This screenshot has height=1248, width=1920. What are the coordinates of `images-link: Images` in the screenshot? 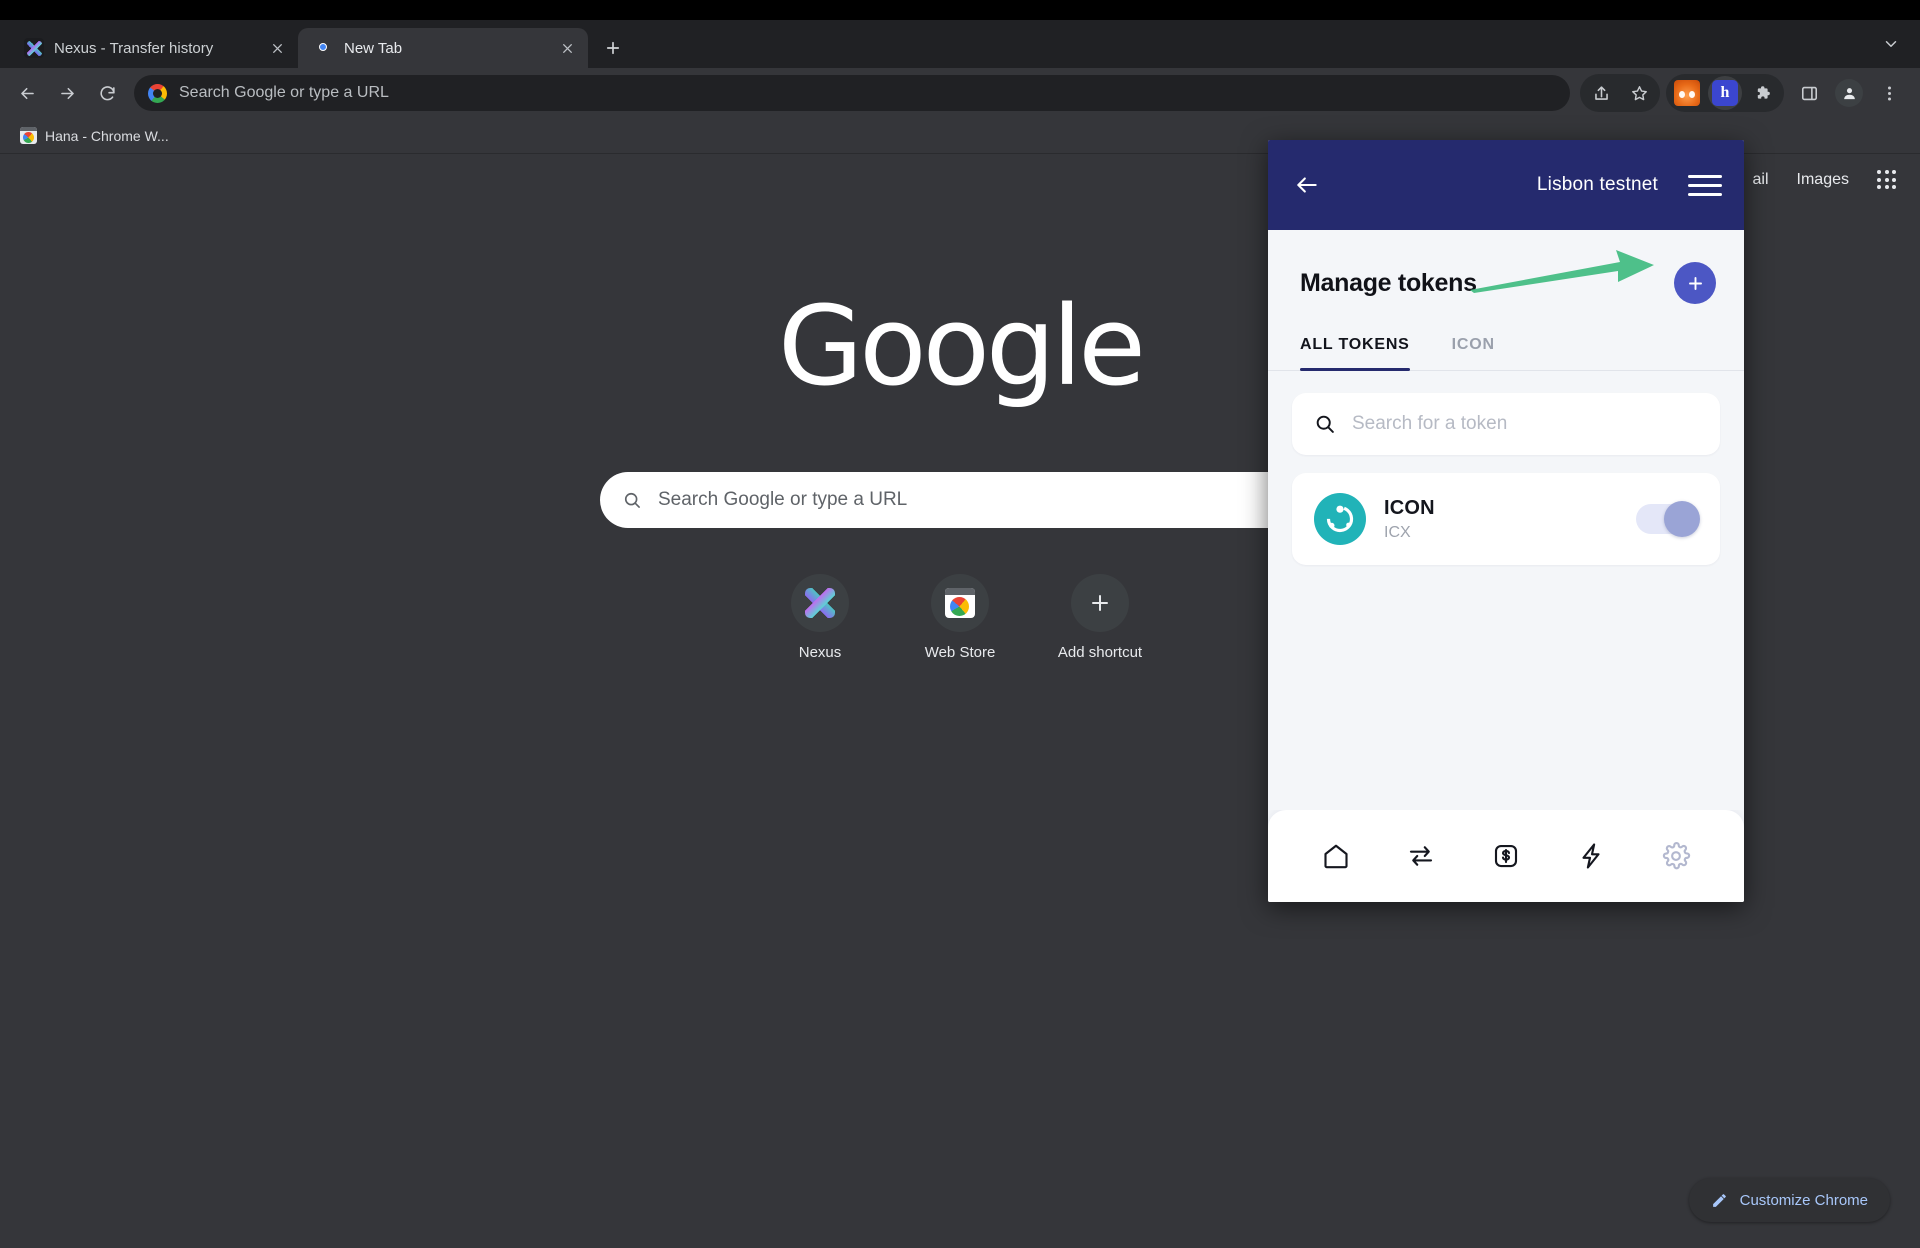 It's located at (1823, 180).